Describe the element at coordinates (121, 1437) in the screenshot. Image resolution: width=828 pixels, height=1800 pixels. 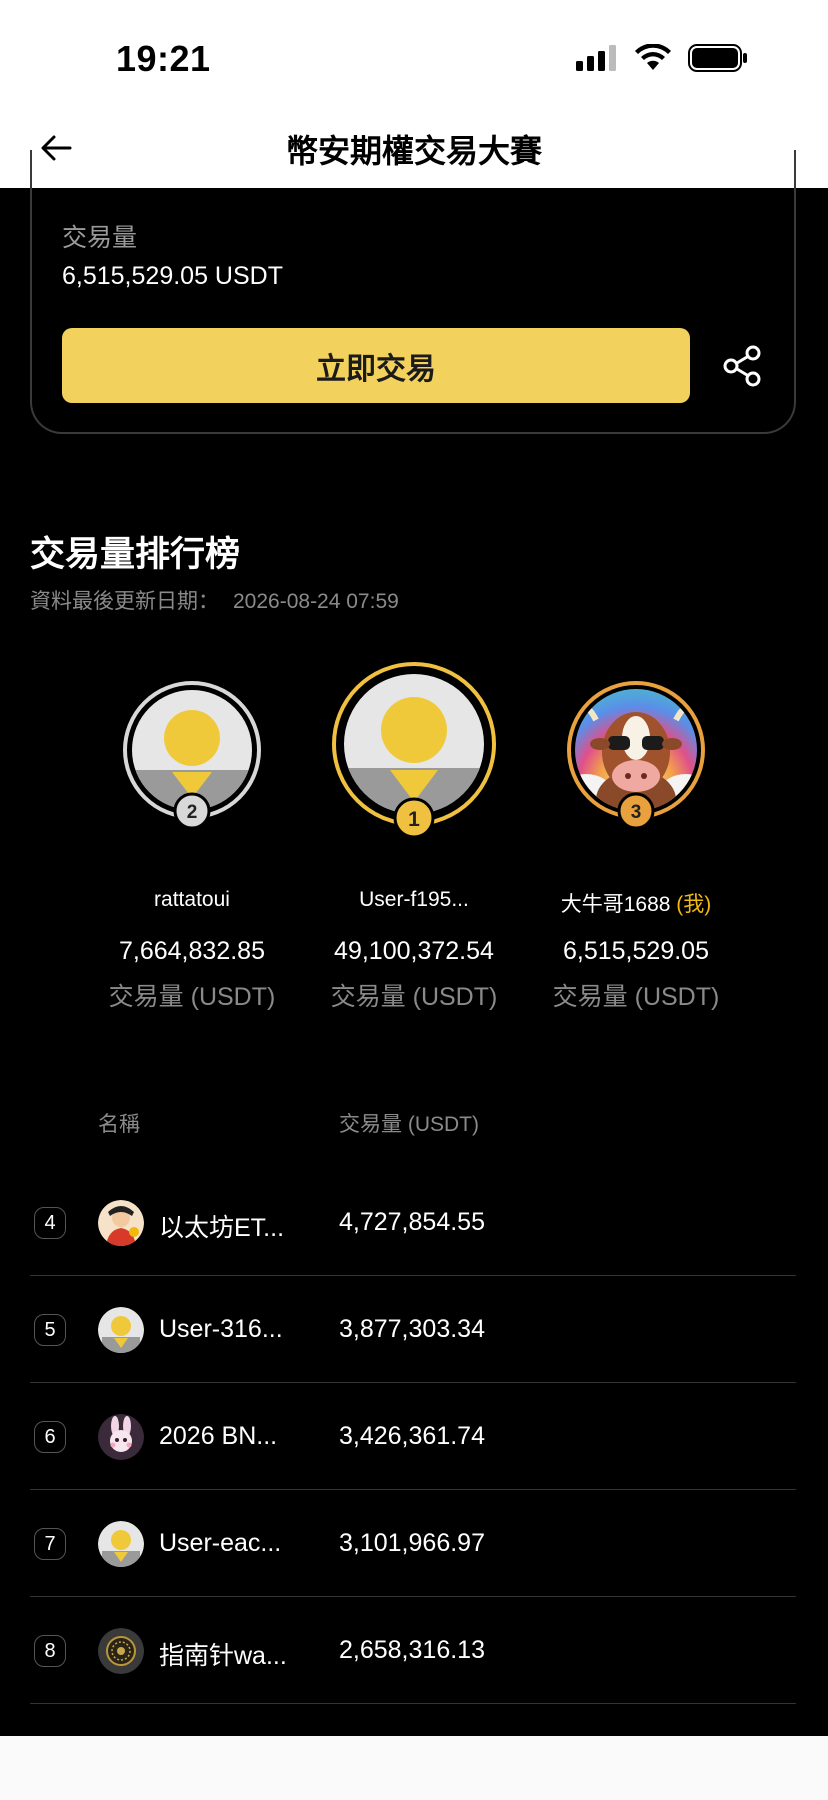
I see `bunny-avatar-icon` at that location.